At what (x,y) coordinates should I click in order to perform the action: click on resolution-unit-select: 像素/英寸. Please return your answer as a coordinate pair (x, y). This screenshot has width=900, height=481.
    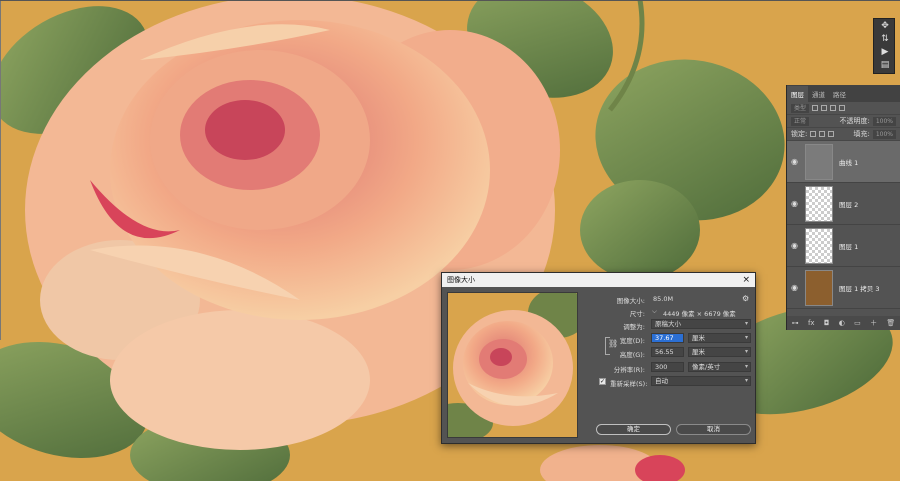
    Looking at the image, I should click on (719, 367).